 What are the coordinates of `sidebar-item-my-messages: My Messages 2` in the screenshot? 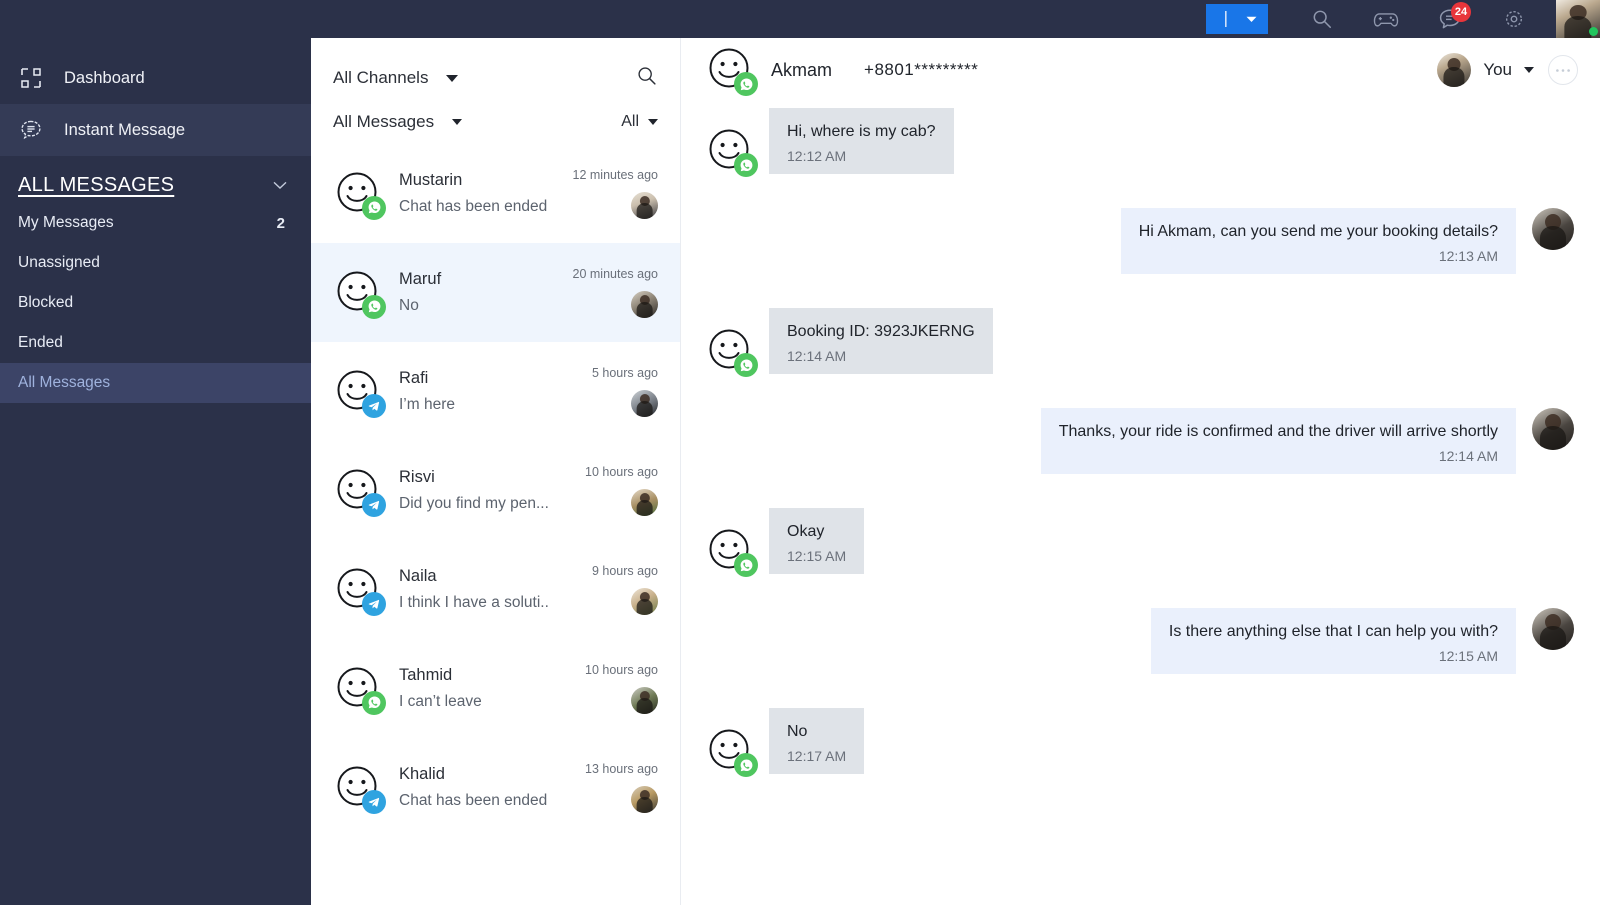 It's located at (155, 223).